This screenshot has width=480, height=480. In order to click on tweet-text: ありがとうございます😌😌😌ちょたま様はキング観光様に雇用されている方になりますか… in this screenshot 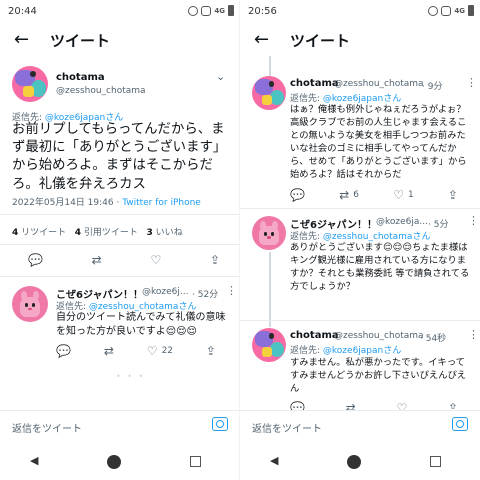, I will do `click(380, 267)`.